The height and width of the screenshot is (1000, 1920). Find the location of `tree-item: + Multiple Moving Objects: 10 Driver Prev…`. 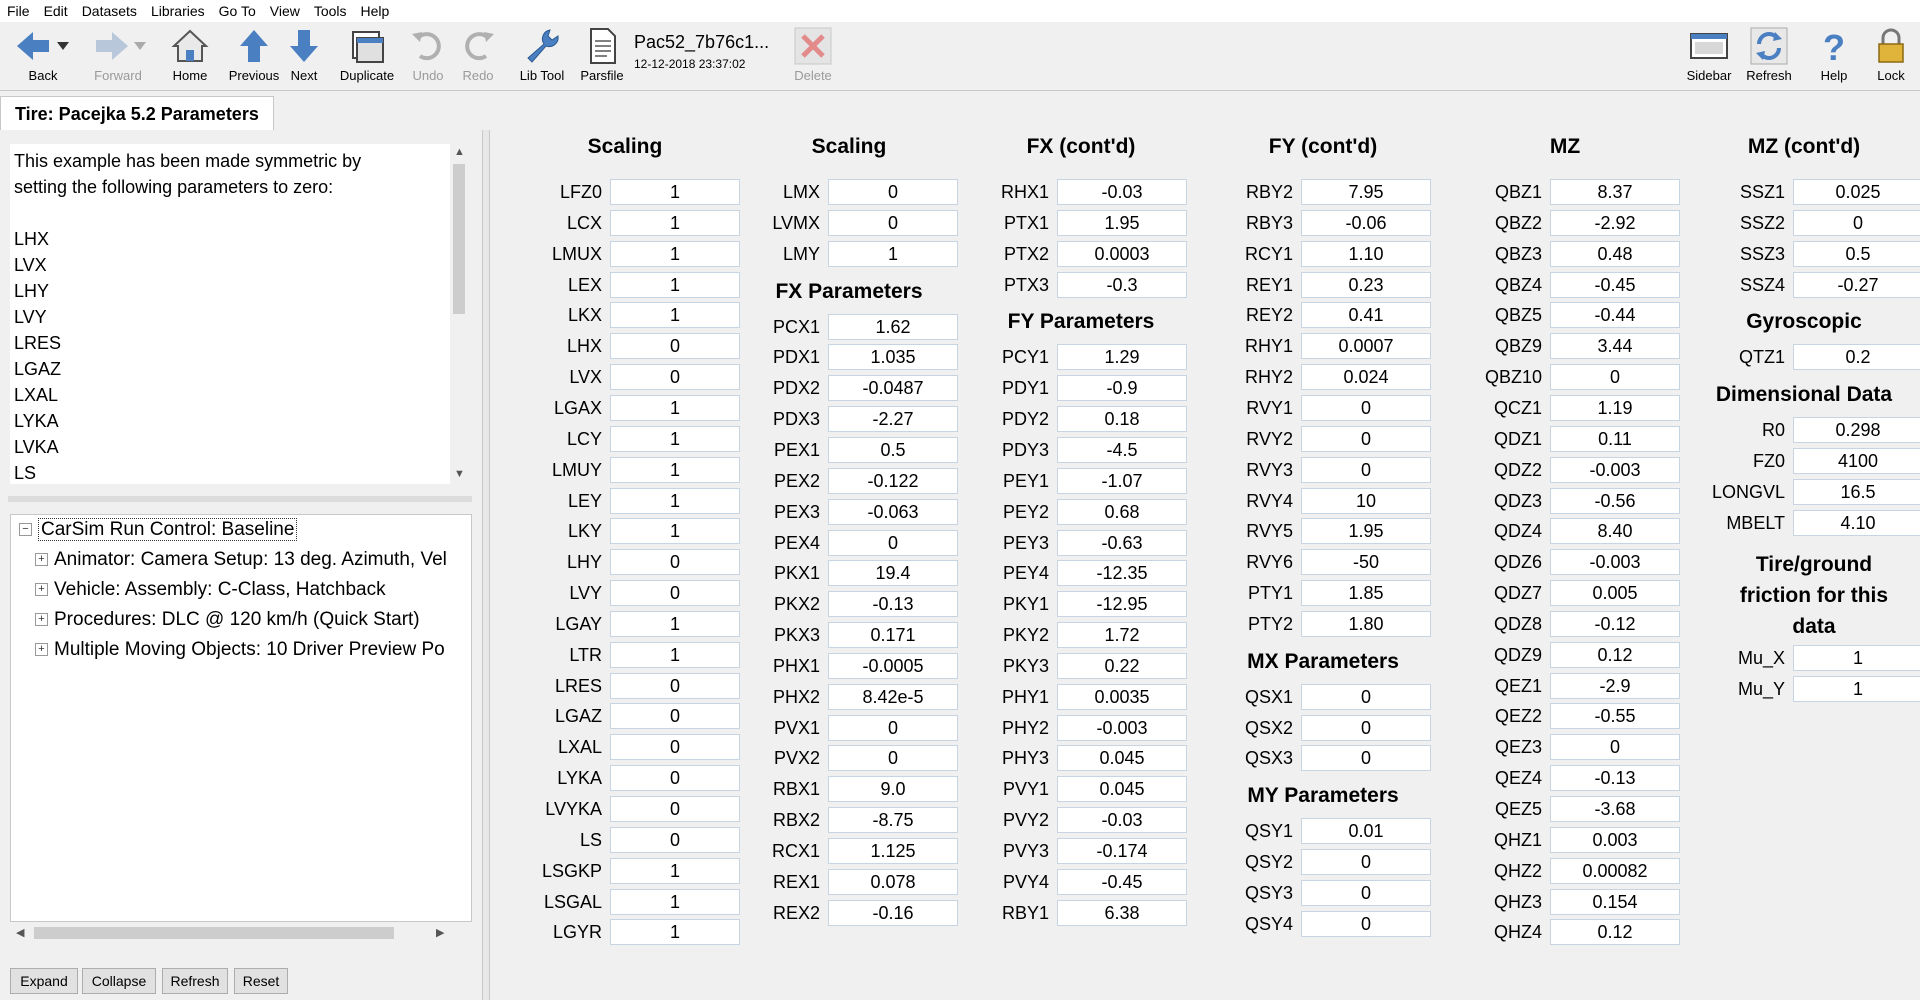

tree-item: + Multiple Moving Objects: 10 Driver Prev… is located at coordinates (240, 650).